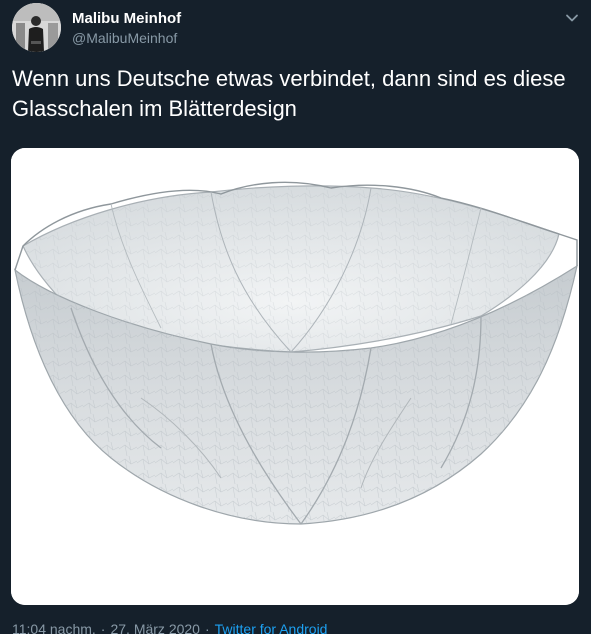 The width and height of the screenshot is (591, 634). What do you see at coordinates (572, 18) in the screenshot?
I see `chevron-down-icon` at bounding box center [572, 18].